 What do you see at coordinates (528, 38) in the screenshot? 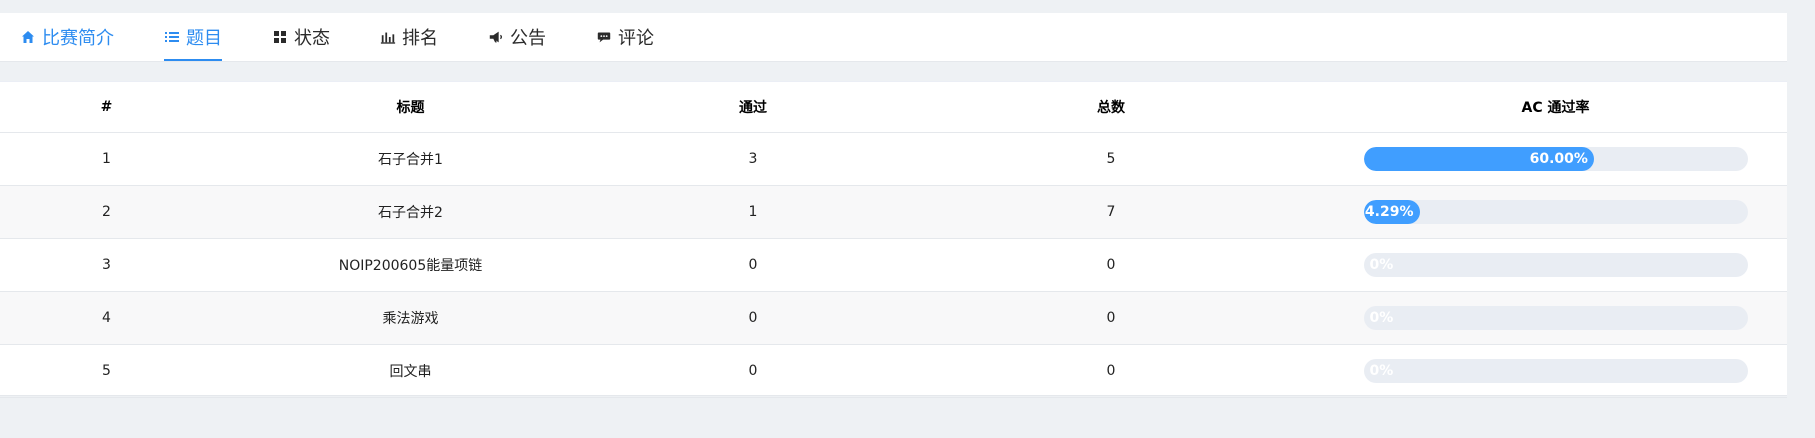
I see `tab-label: 公告` at bounding box center [528, 38].